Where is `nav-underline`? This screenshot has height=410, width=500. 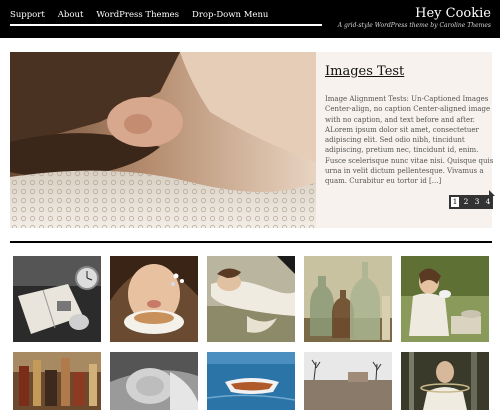 nav-underline is located at coordinates (166, 25).